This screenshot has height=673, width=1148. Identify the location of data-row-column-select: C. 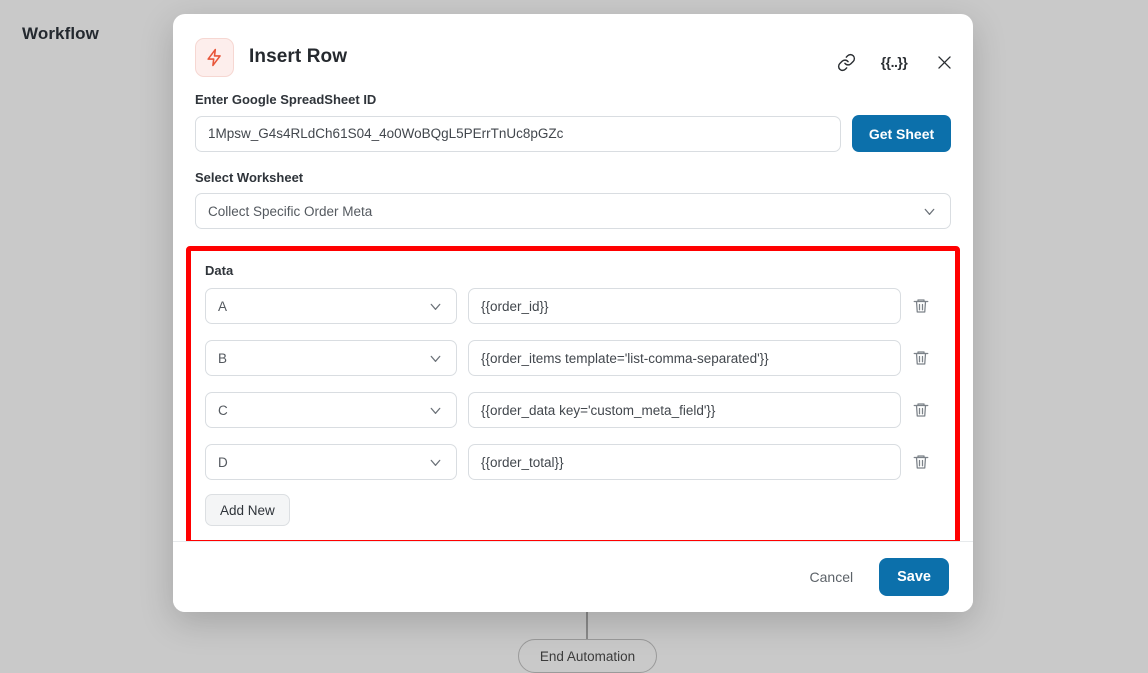
(331, 410).